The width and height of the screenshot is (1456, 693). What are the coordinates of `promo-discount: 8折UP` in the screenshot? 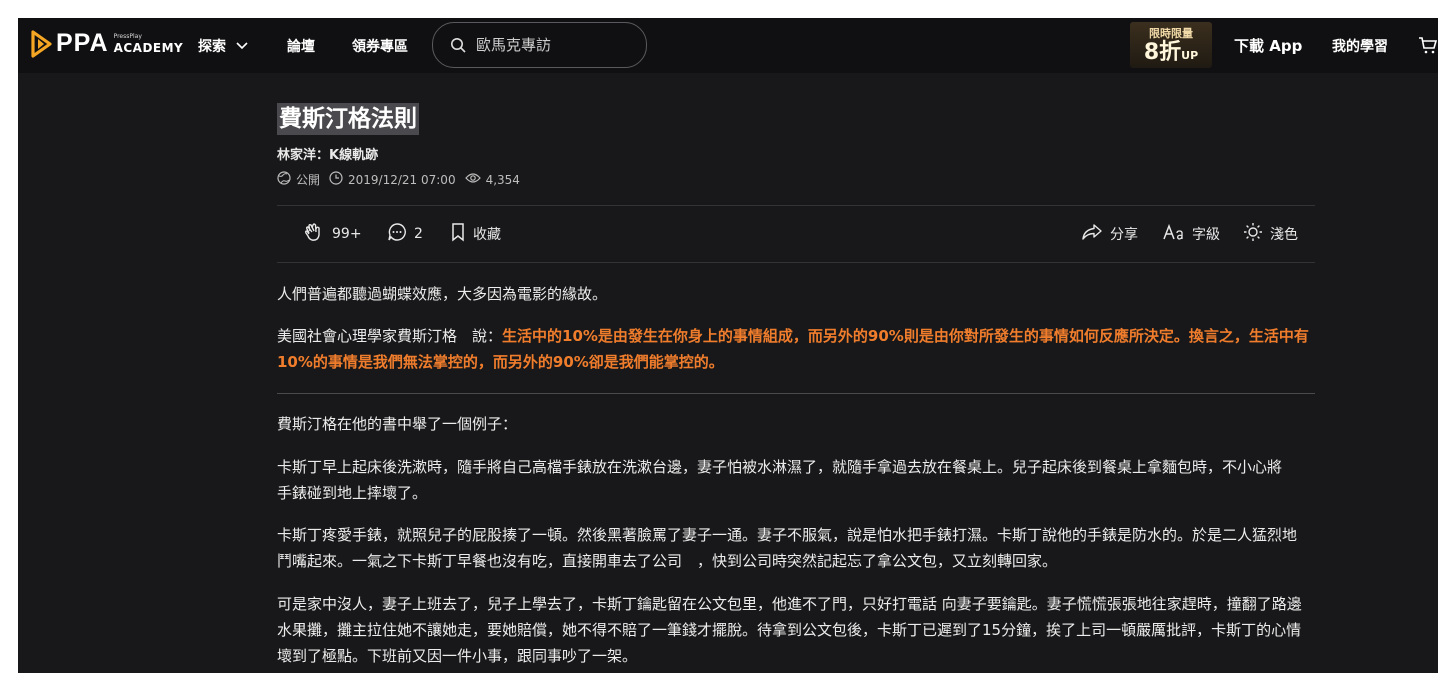 It's located at (1171, 54).